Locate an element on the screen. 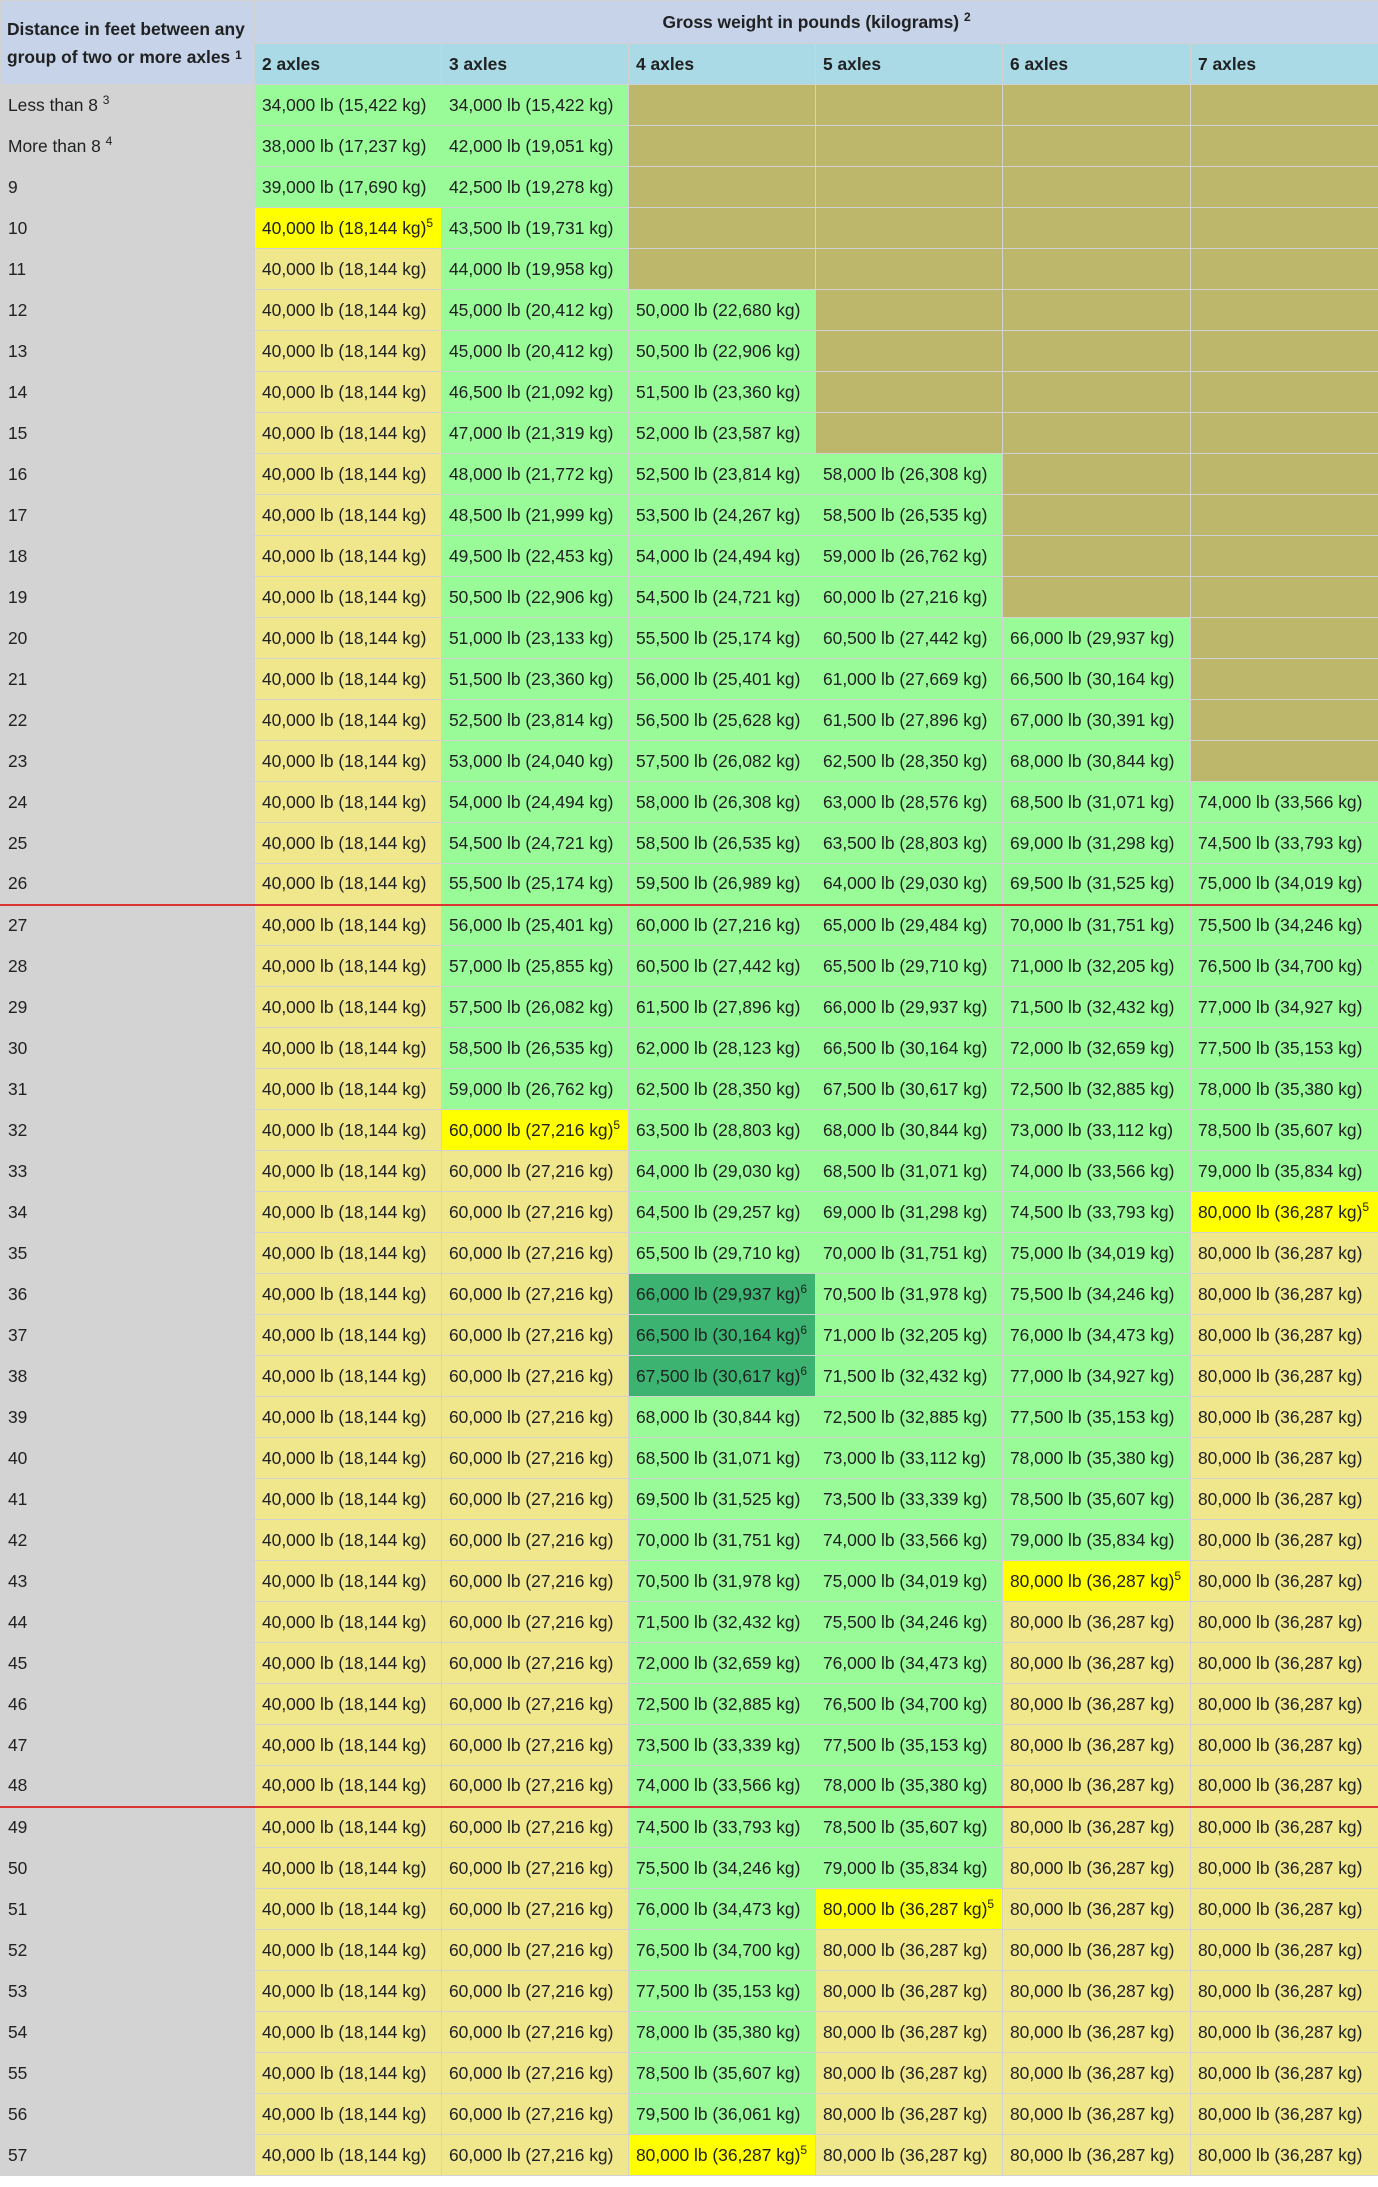 The width and height of the screenshot is (1378, 2187). weight-value: 78,000 lb (35,380 kg) is located at coordinates (1092, 1457).